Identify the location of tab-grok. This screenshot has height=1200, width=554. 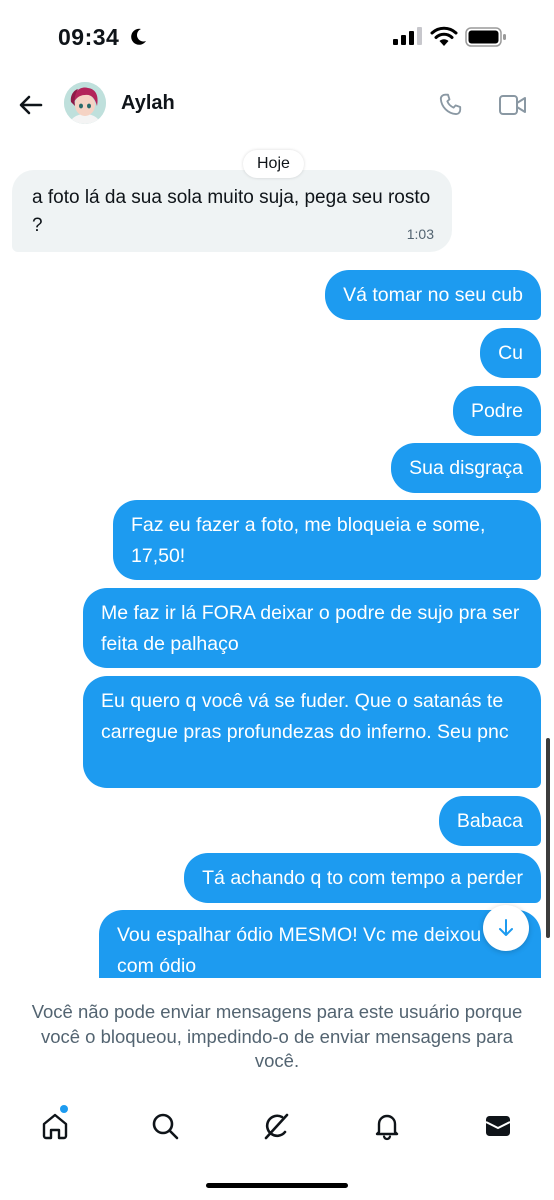
(276, 1126).